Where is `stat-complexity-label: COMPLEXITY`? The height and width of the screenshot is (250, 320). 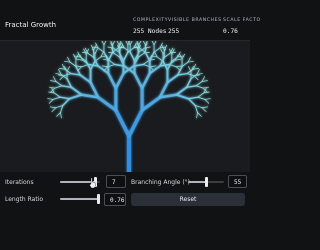
stat-complexity-label: COMPLEXITY is located at coordinates (151, 20).